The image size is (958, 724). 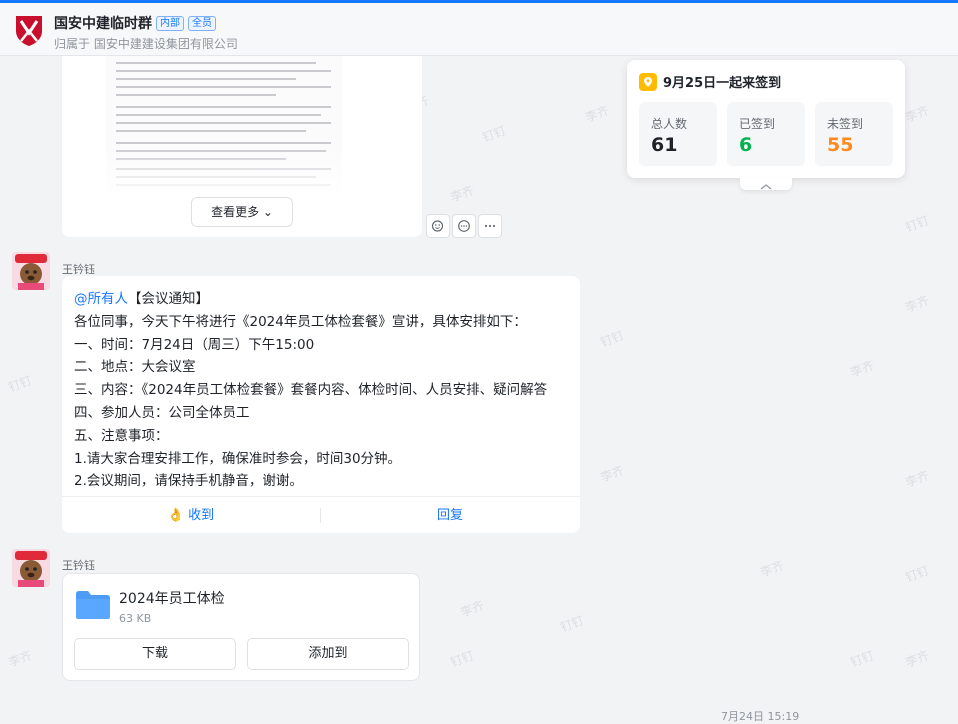 I want to click on group-name: 国安中建临时群, so click(x=103, y=24).